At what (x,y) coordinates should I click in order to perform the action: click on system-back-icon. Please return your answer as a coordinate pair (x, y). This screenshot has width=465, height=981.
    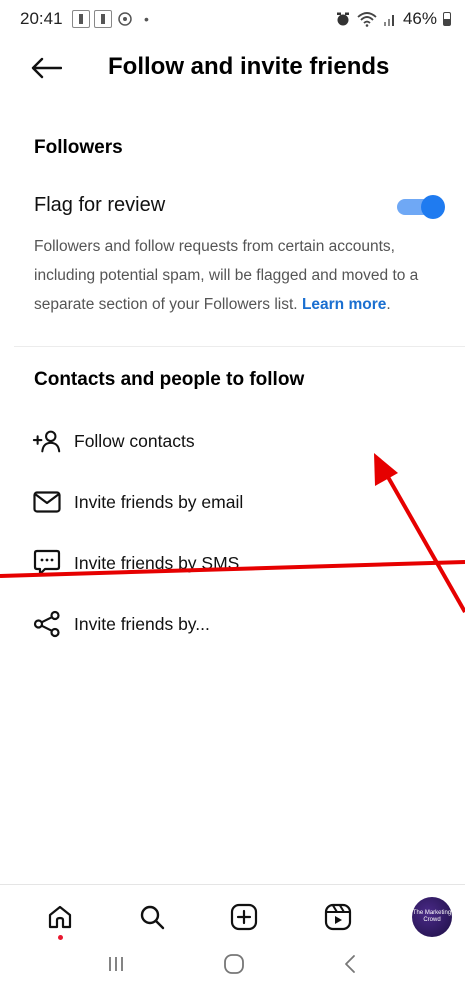
    Looking at the image, I should click on (350, 964).